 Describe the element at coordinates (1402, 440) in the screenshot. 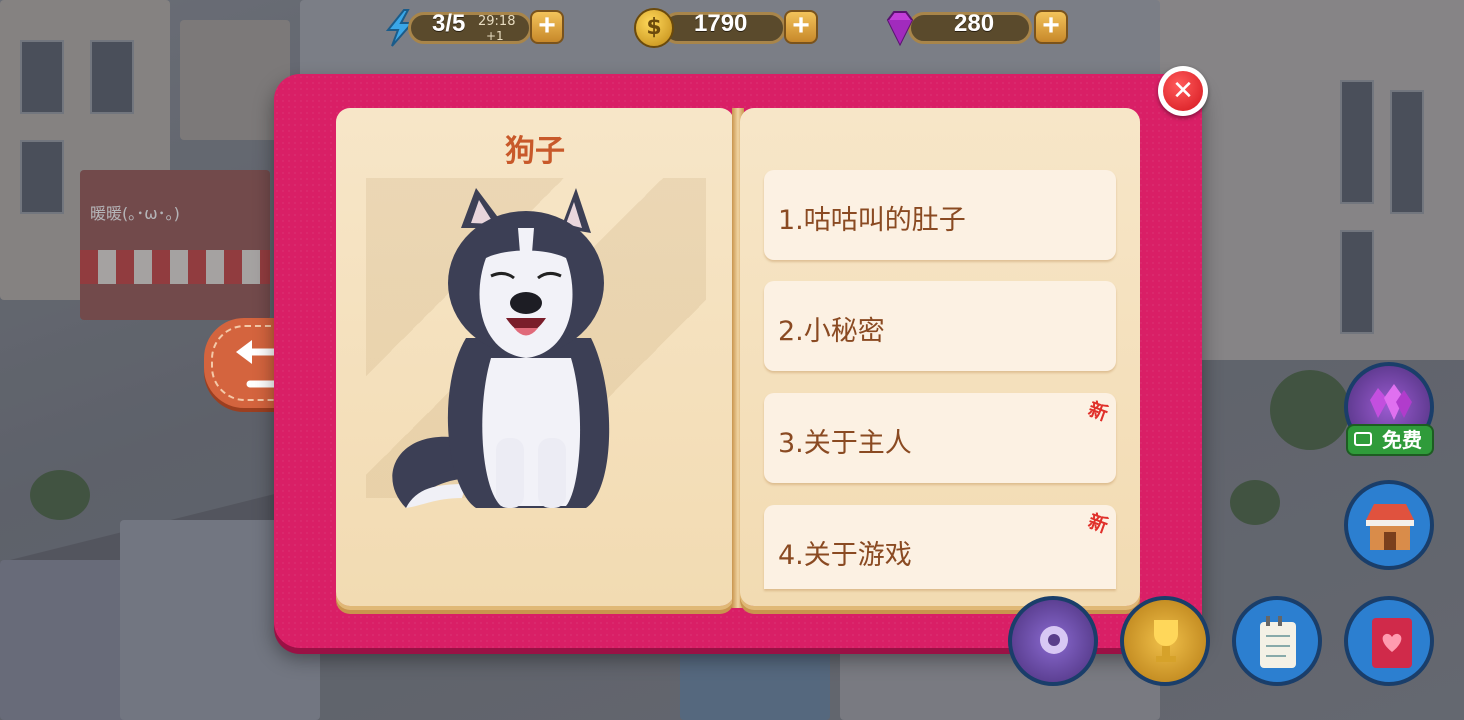

I see `free-text: 免费` at that location.